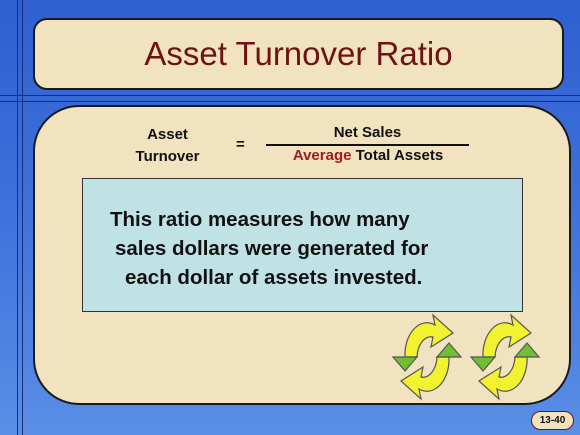 This screenshot has height=435, width=580. Describe the element at coordinates (397, 155) in the screenshot. I see `formula-denominator-rest: Total Assets` at that location.